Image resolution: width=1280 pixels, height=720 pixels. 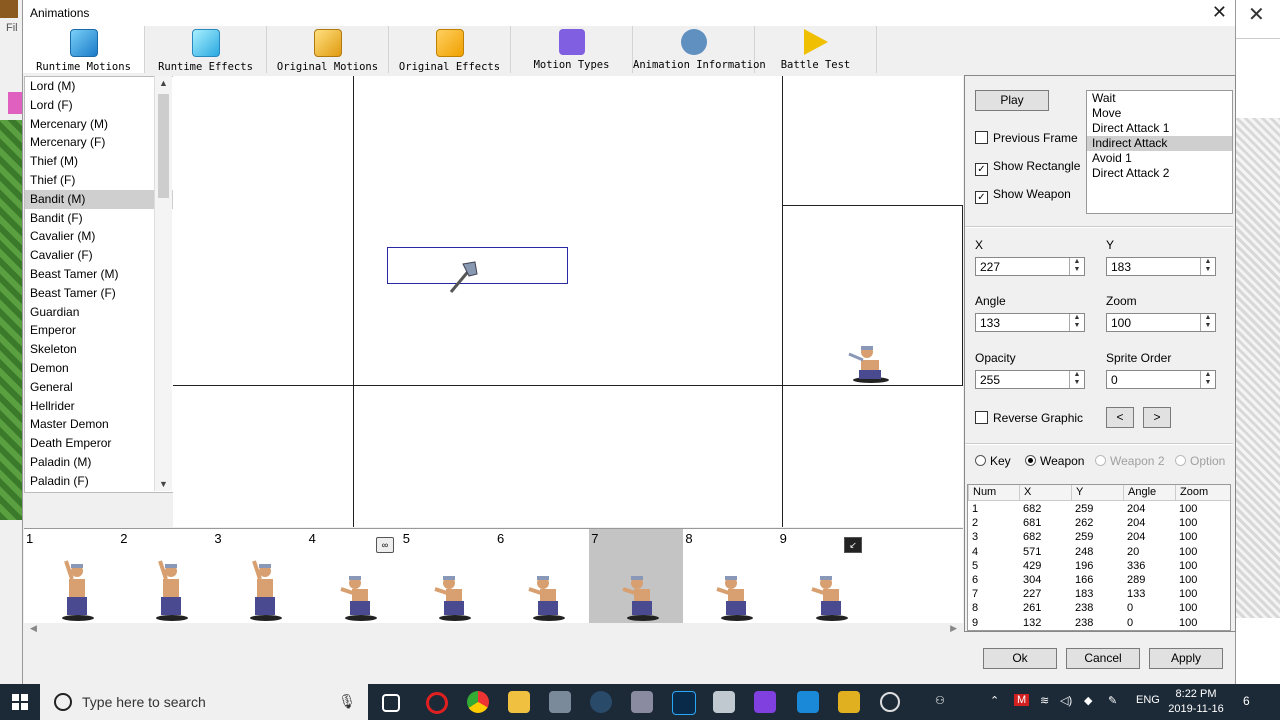 I want to click on notification-count: 6, so click(x=1246, y=701).